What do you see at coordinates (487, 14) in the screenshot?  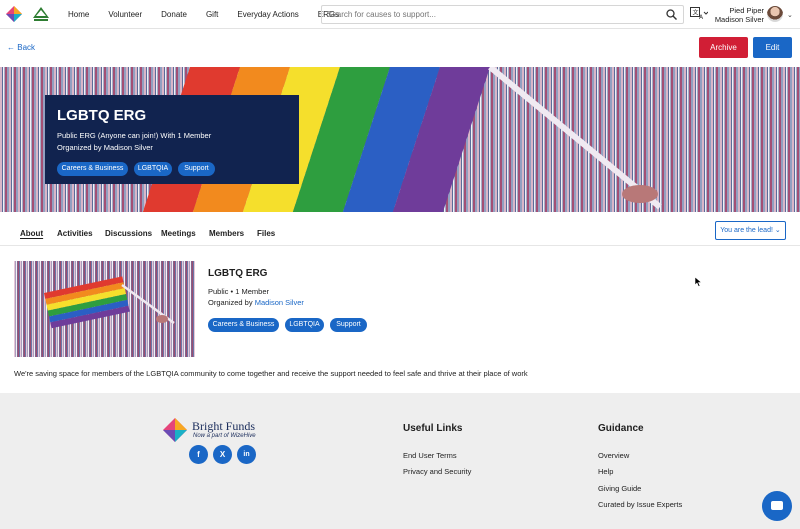 I see `search-input` at bounding box center [487, 14].